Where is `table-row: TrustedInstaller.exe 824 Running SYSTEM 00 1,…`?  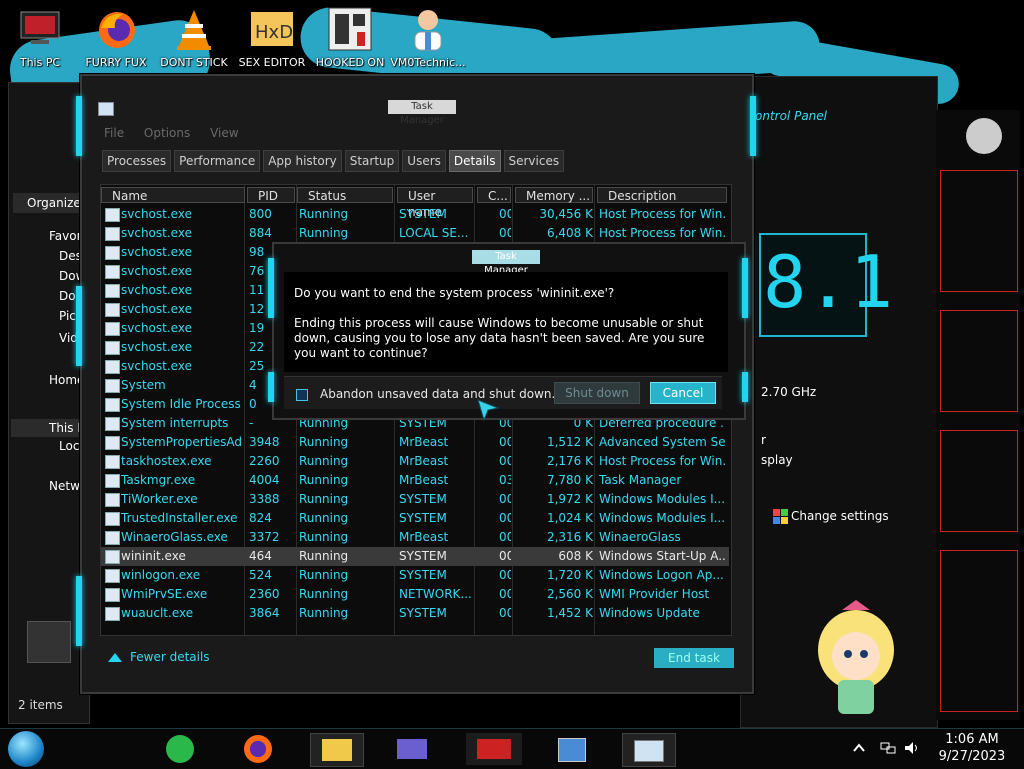 table-row: TrustedInstaller.exe 824 Running SYSTEM 00 1,… is located at coordinates (415, 518).